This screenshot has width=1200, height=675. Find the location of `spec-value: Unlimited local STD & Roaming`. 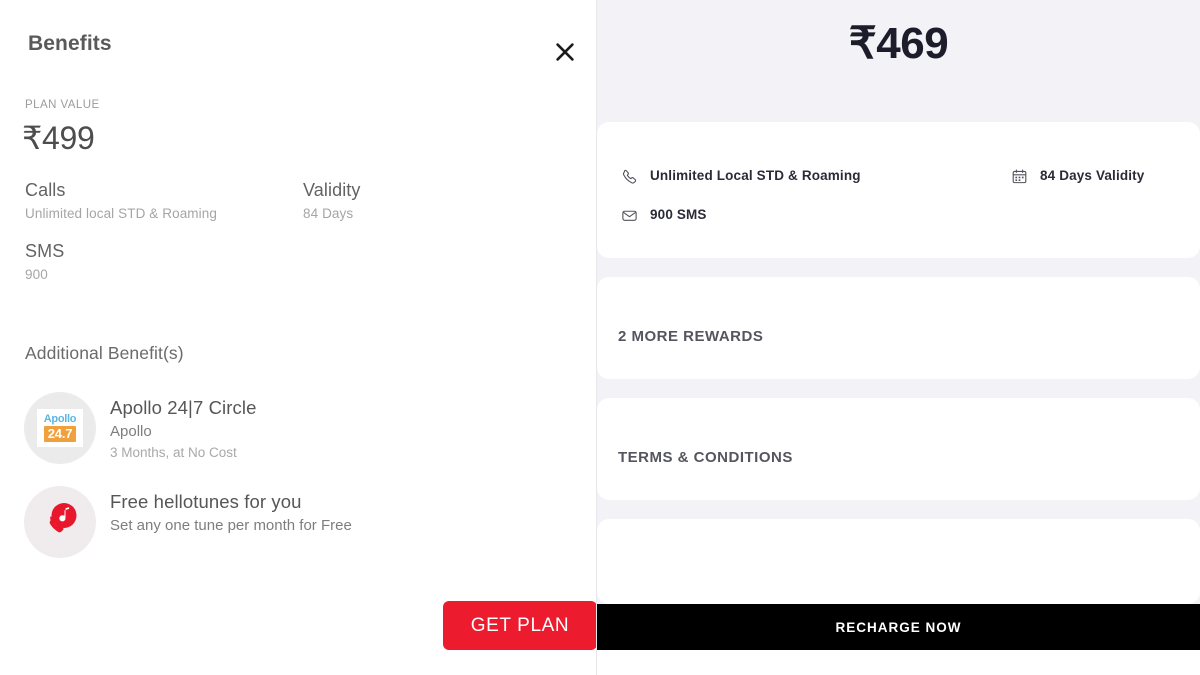

spec-value: Unlimited local STD & Roaming is located at coordinates (121, 213).